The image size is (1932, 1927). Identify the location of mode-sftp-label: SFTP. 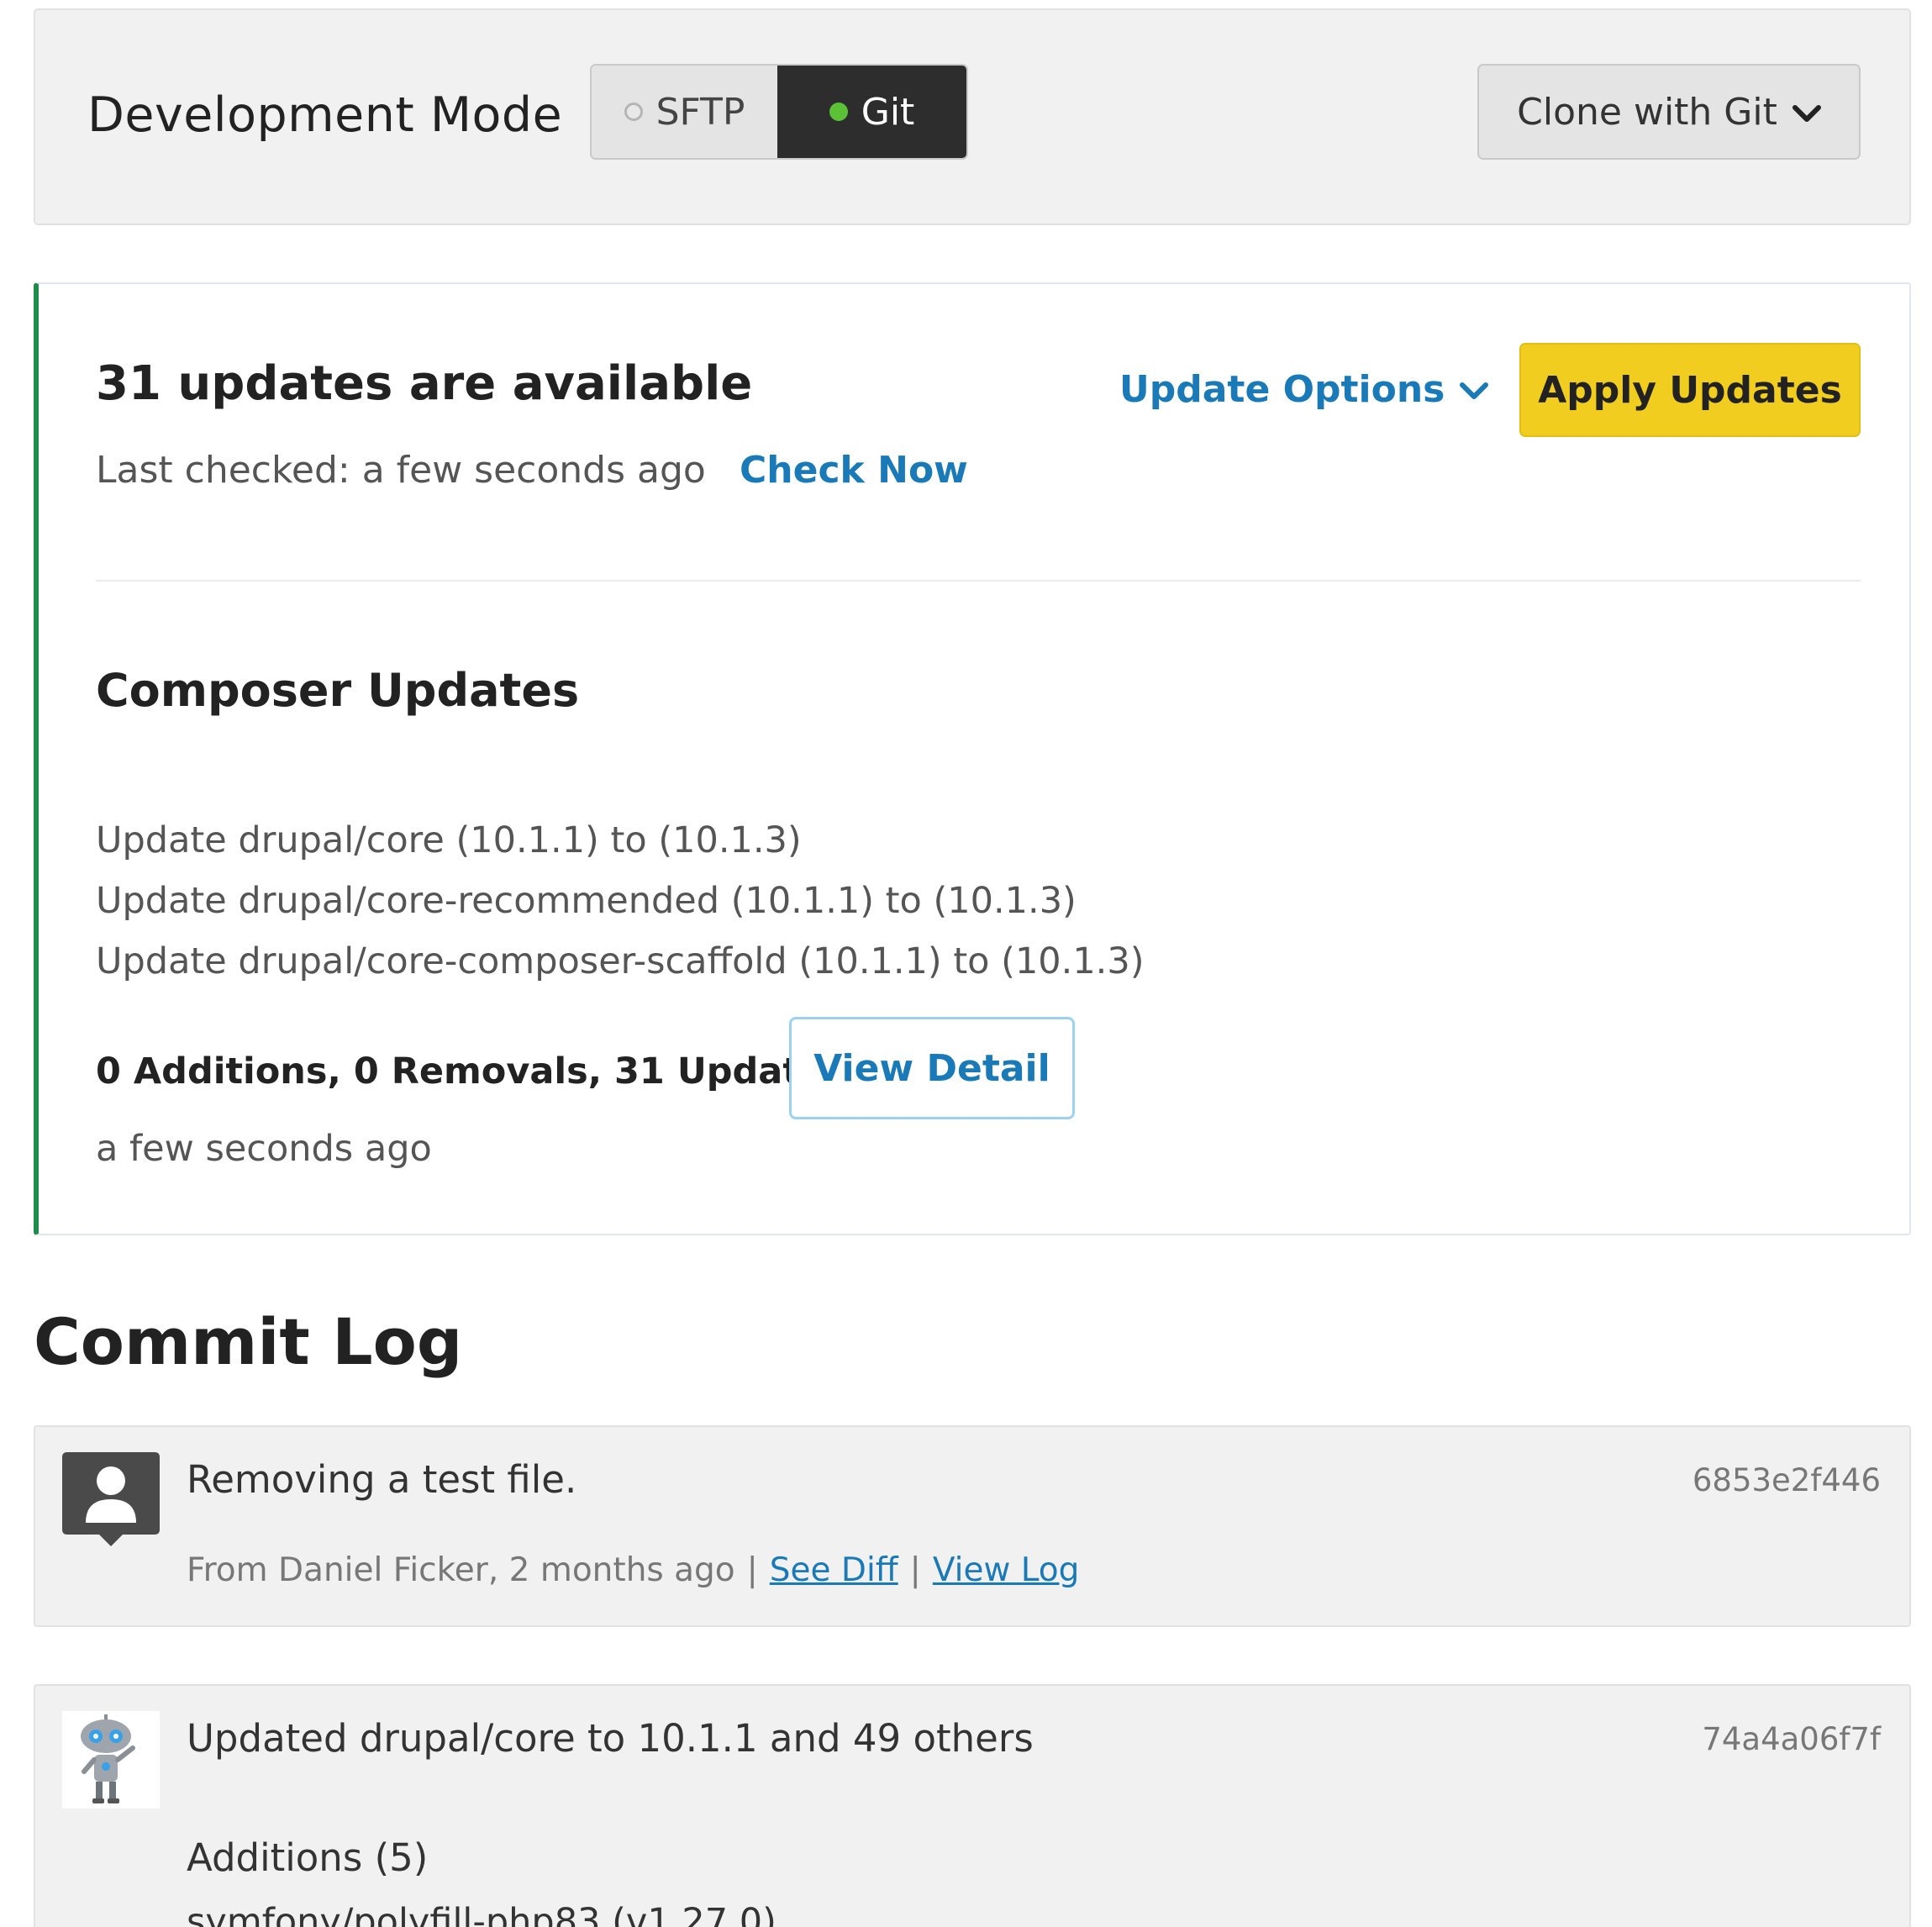
(700, 112).